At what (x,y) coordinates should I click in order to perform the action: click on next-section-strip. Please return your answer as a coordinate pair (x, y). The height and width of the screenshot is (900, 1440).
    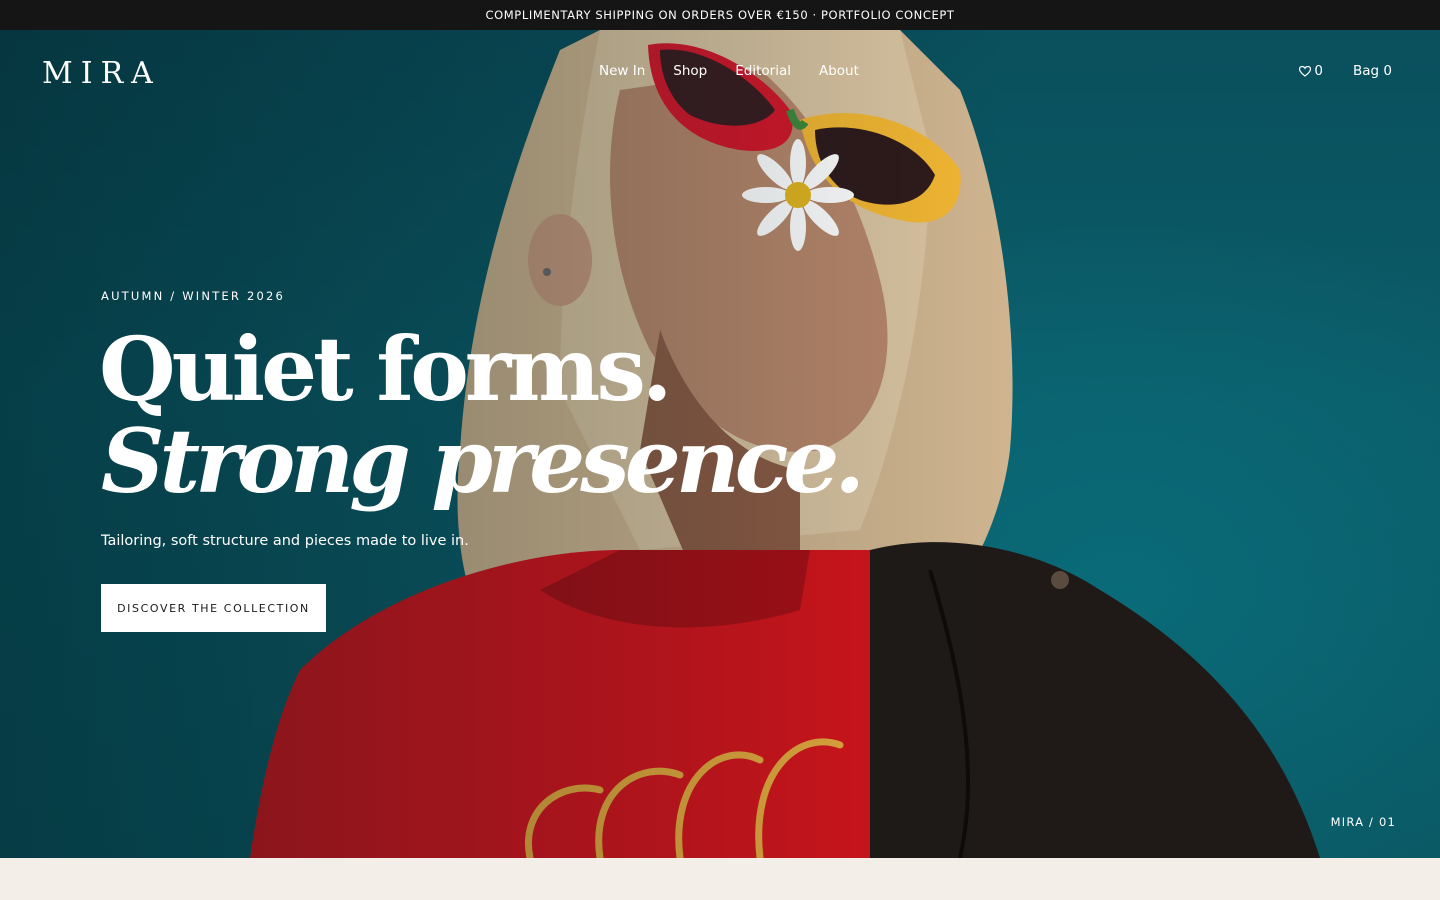
    Looking at the image, I should click on (720, 879).